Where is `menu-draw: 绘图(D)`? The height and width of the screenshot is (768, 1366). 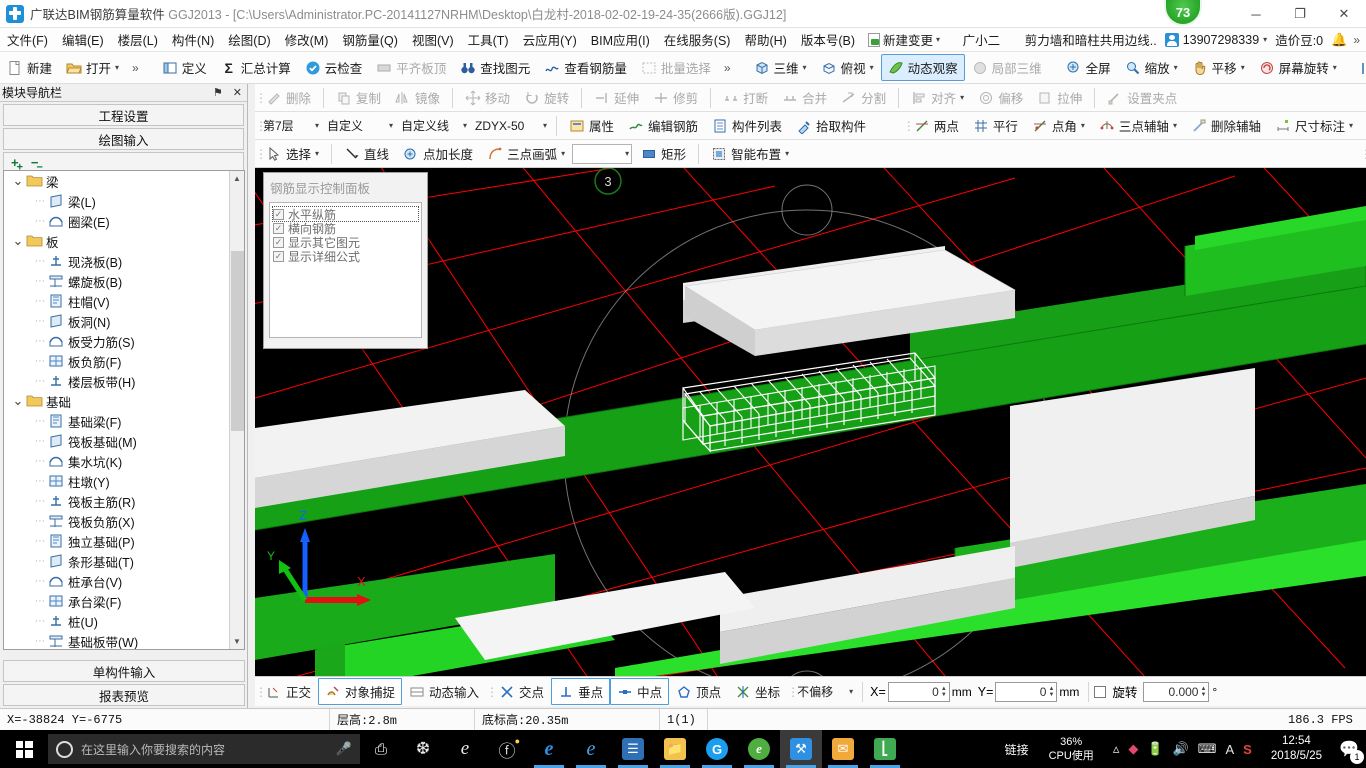 menu-draw: 绘图(D) is located at coordinates (249, 39).